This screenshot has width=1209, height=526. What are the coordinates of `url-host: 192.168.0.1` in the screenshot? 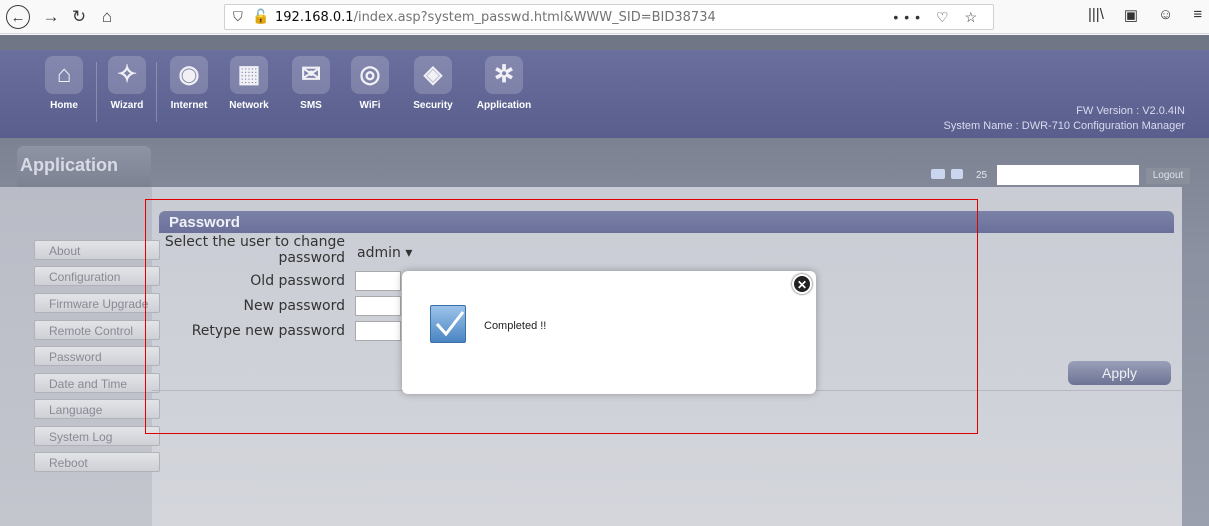 It's located at (314, 17).